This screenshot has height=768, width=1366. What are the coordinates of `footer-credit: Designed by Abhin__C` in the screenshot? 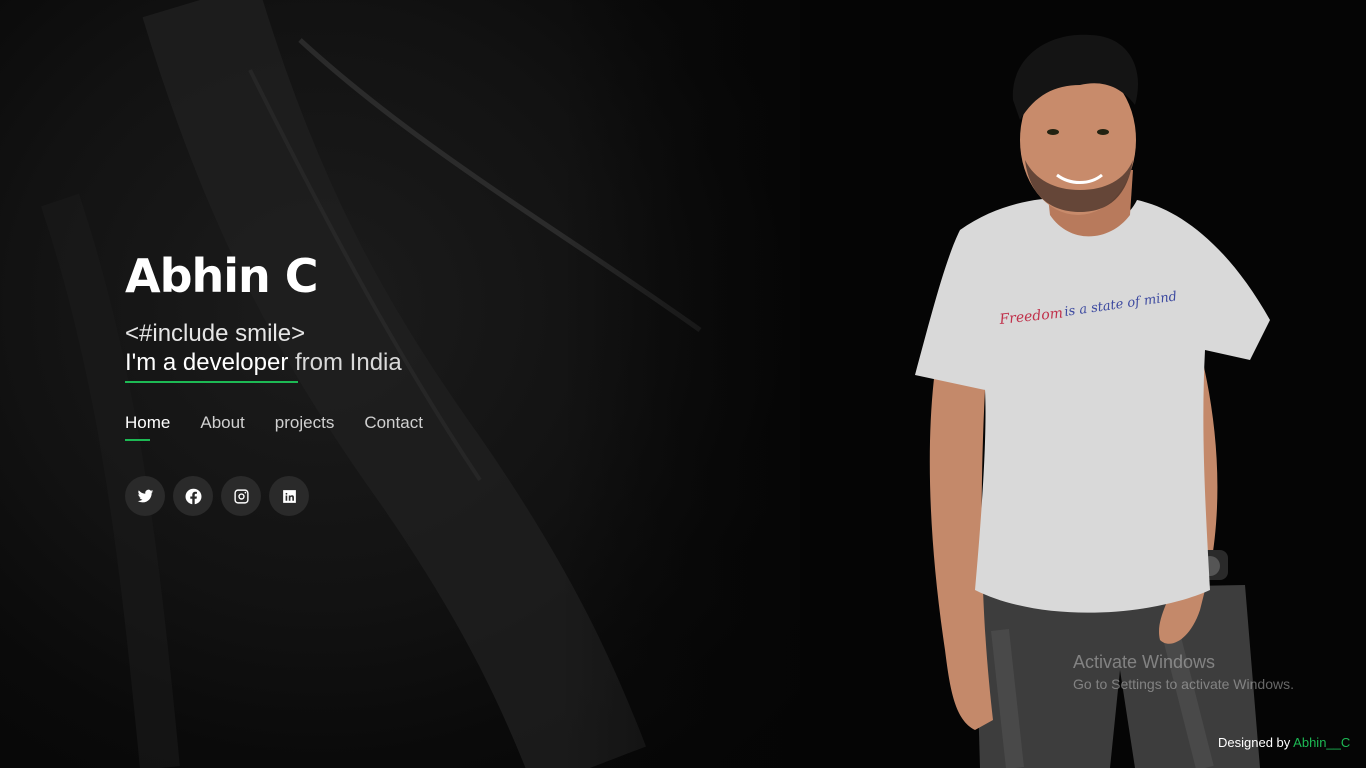 It's located at (1284, 742).